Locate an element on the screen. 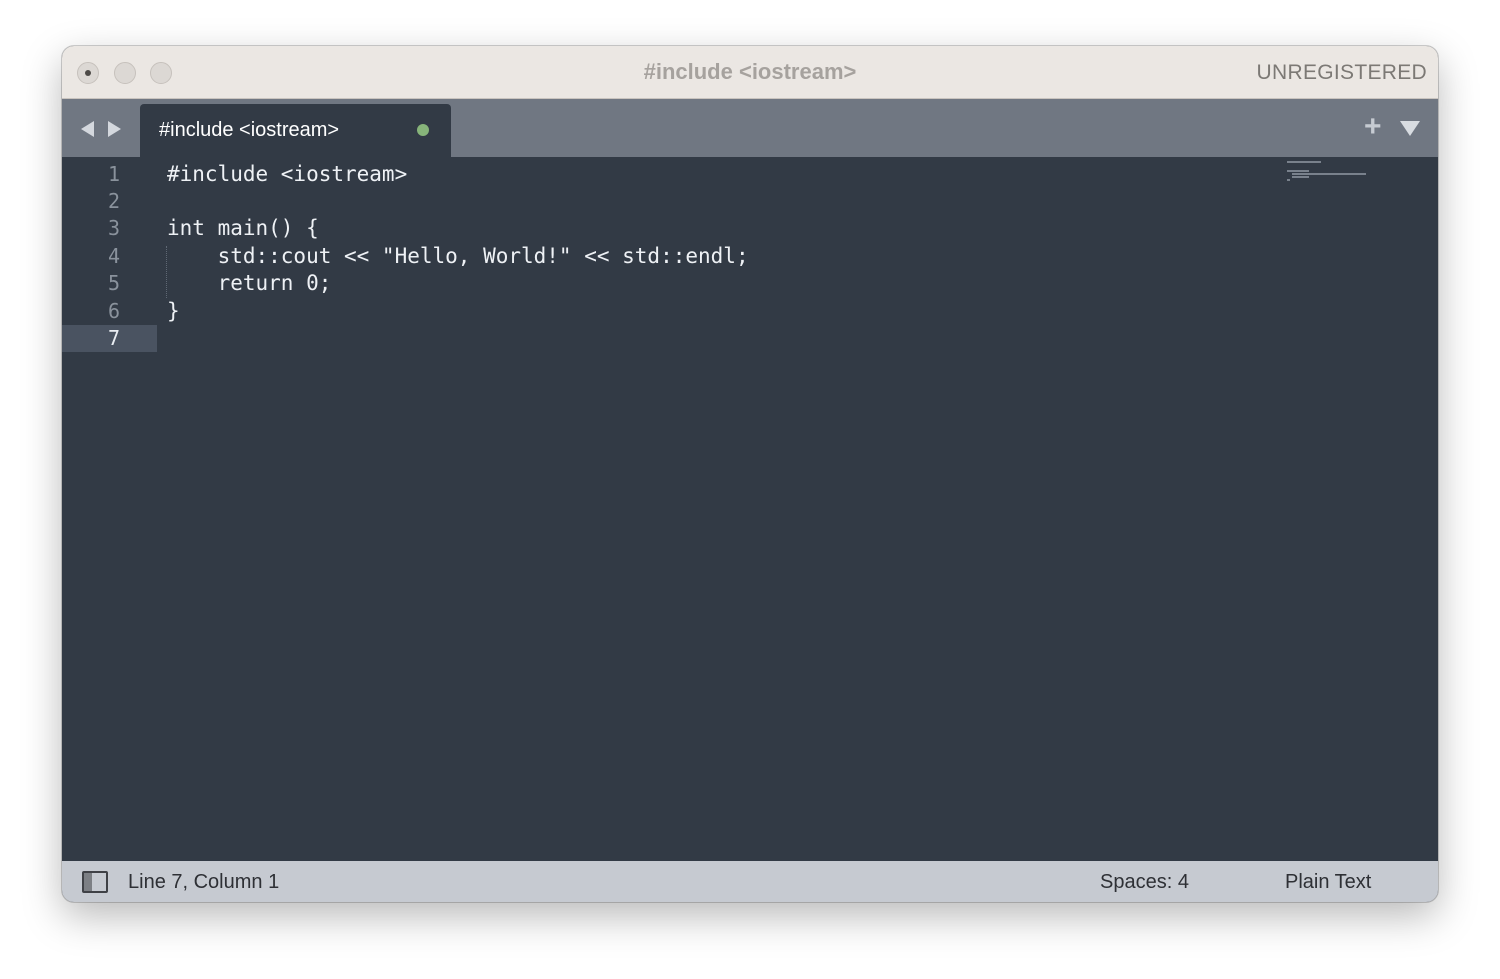 This screenshot has height=979, width=1500. sidebar-toggle-icon is located at coordinates (95, 882).